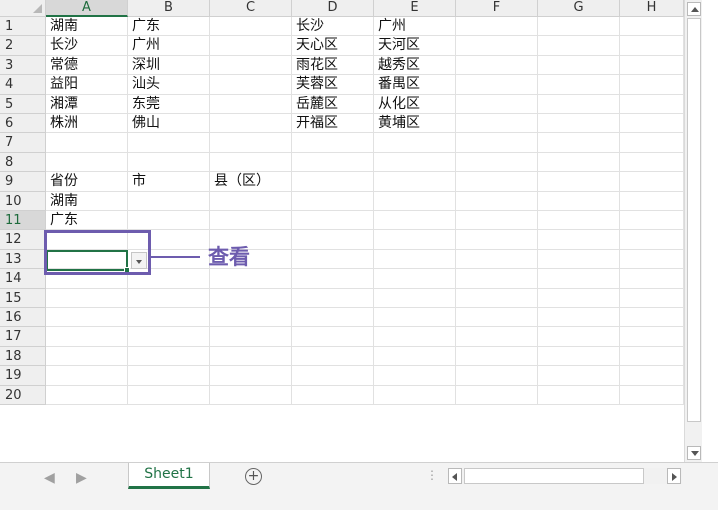 The width and height of the screenshot is (718, 510). What do you see at coordinates (87, 337) in the screenshot?
I see `cell-a17` at bounding box center [87, 337].